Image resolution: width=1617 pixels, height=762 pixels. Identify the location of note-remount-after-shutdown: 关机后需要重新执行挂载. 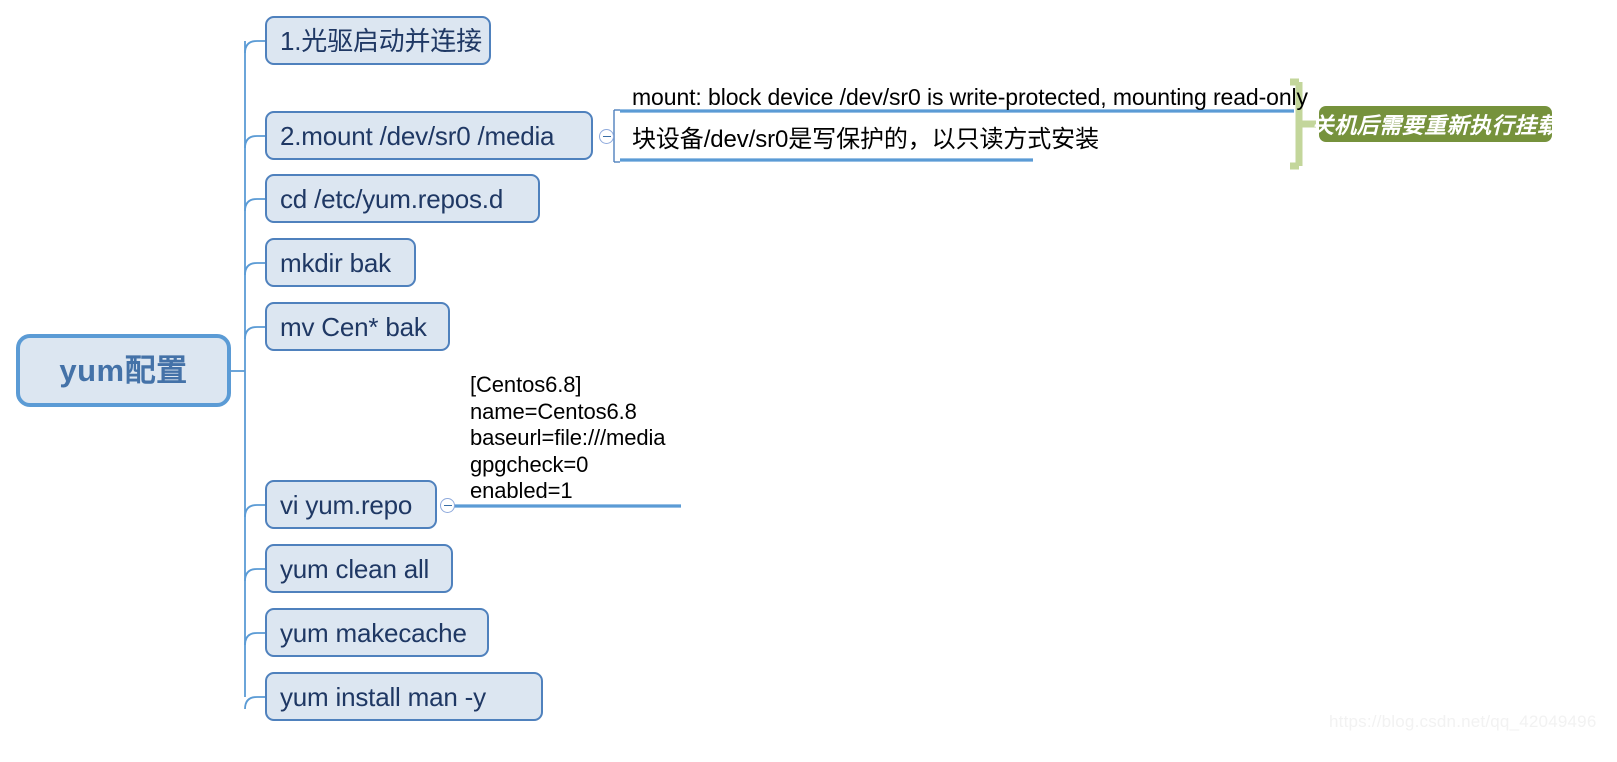
(1435, 124).